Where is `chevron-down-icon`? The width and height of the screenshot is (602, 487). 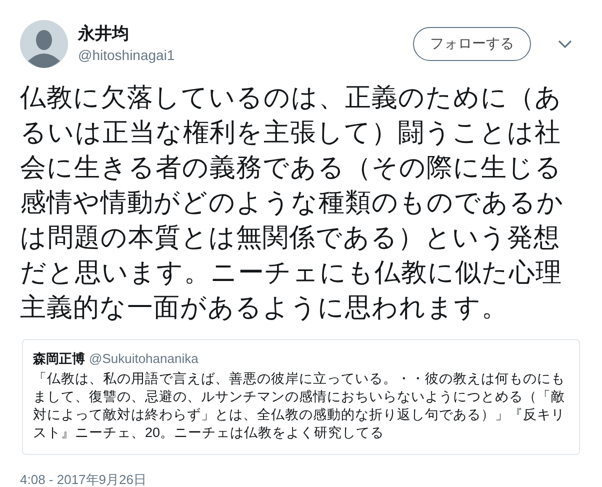 chevron-down-icon is located at coordinates (565, 44).